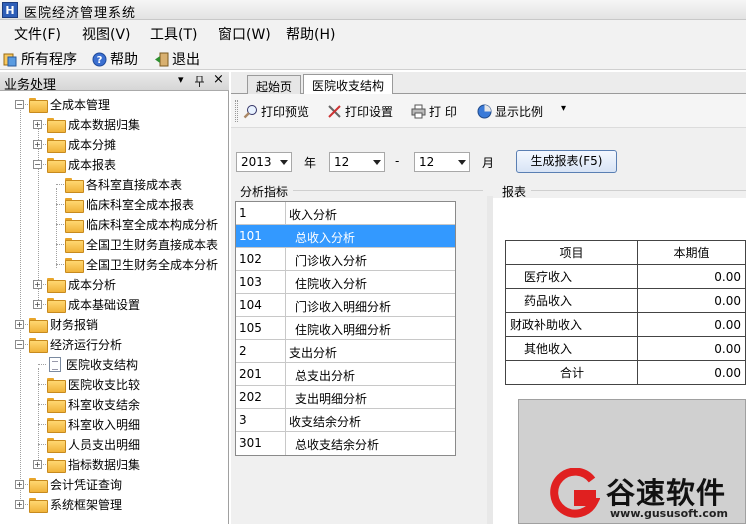 The image size is (746, 524). What do you see at coordinates (62, 104) in the screenshot?
I see `tree-item-full-cost-management: − 全成本管理` at bounding box center [62, 104].